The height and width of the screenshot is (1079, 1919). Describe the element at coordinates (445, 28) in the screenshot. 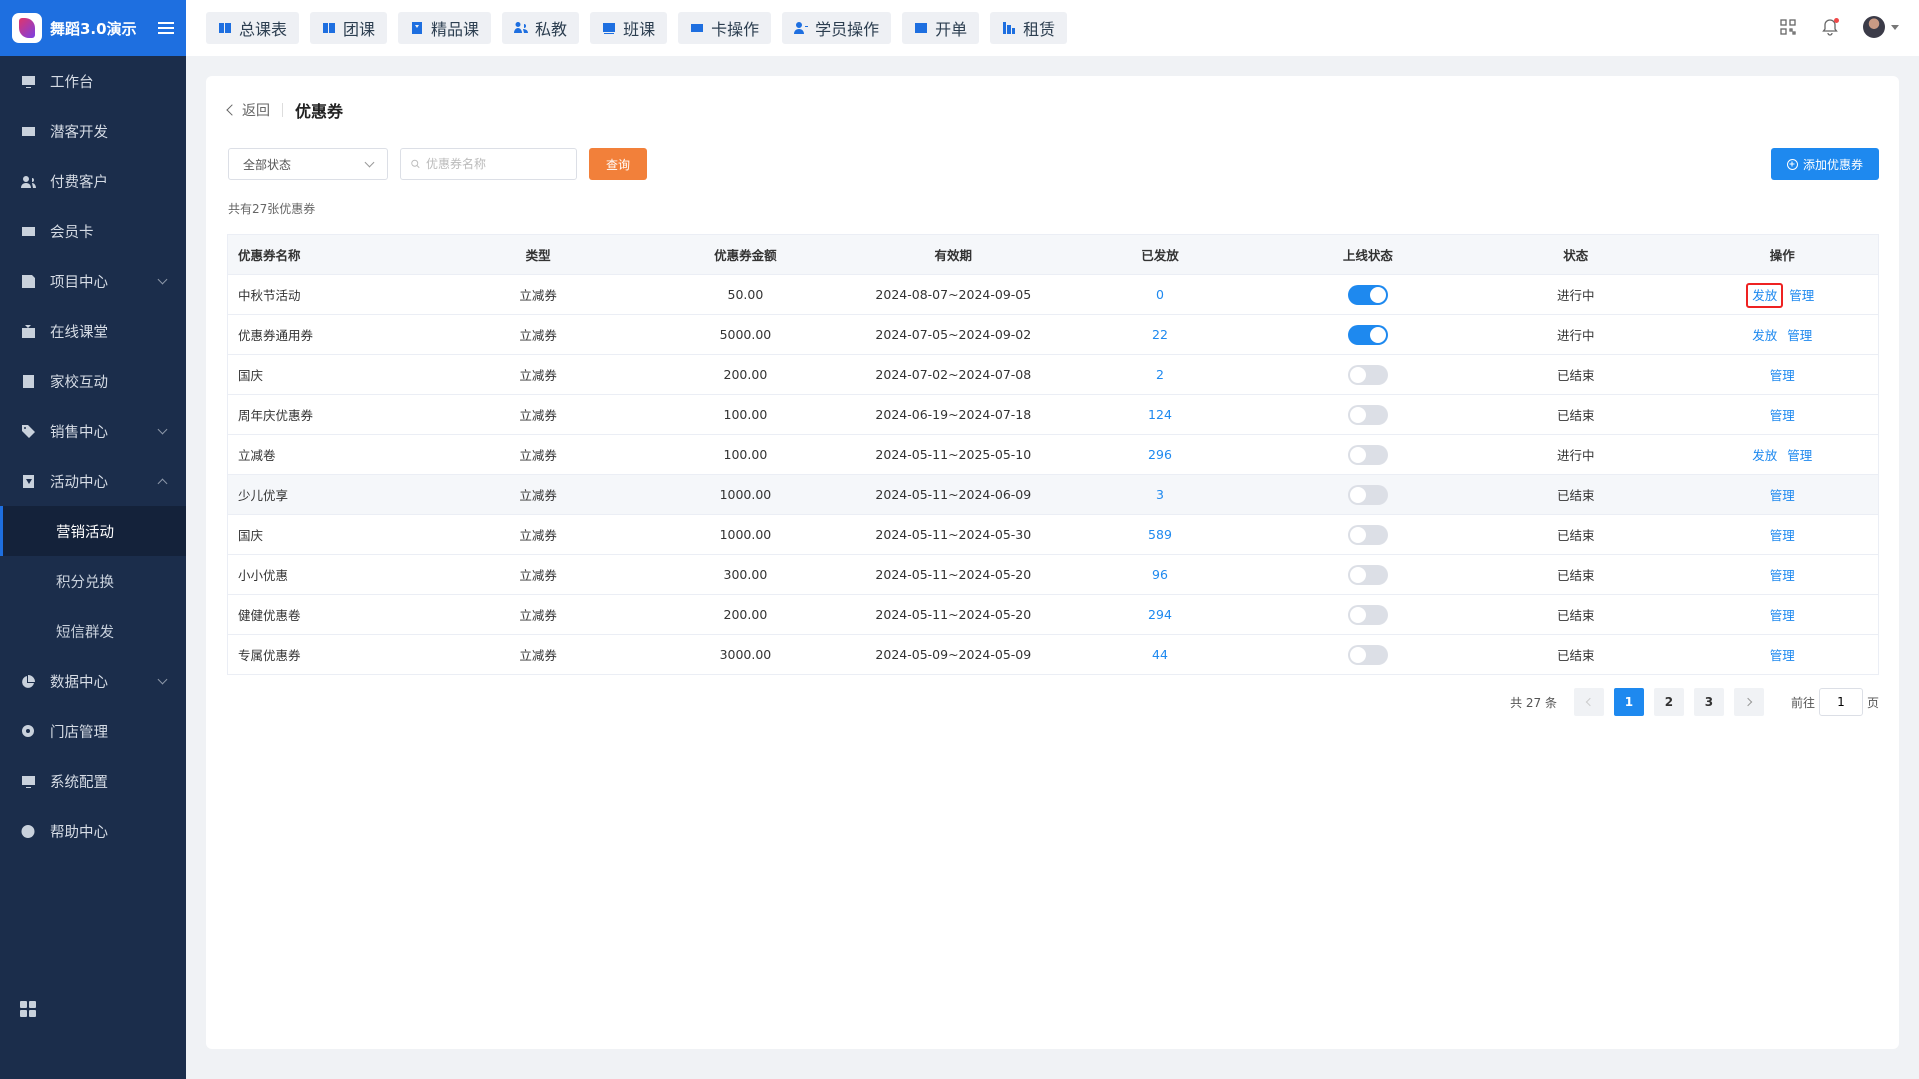

I see `top-tab: 精品课` at that location.